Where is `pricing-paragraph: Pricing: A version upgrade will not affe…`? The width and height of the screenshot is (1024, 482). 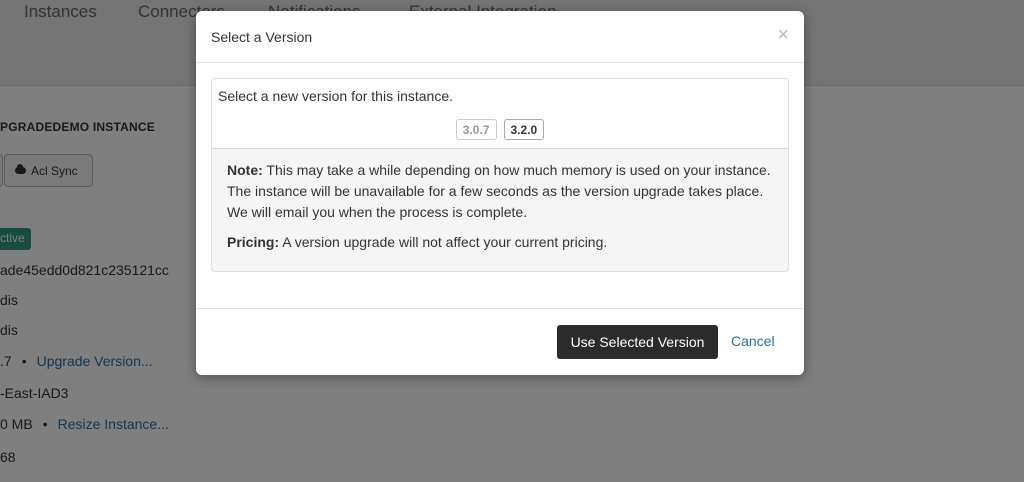
pricing-paragraph: Pricing: A version upgrade will not affe… is located at coordinates (500, 242).